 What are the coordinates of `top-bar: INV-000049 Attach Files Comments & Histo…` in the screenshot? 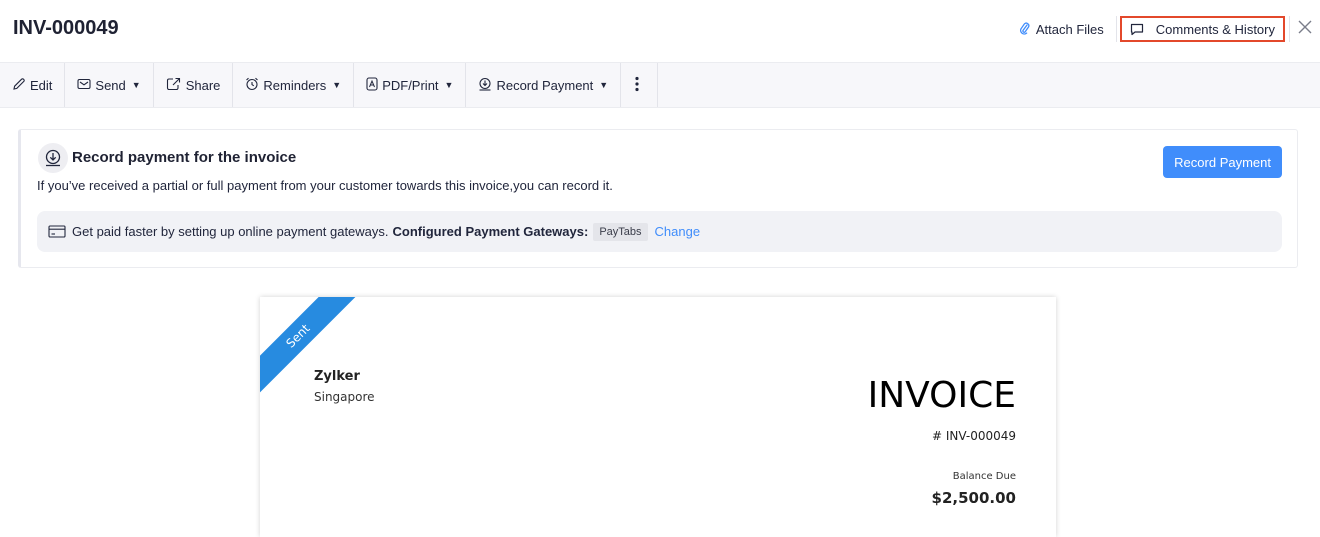 It's located at (660, 31).